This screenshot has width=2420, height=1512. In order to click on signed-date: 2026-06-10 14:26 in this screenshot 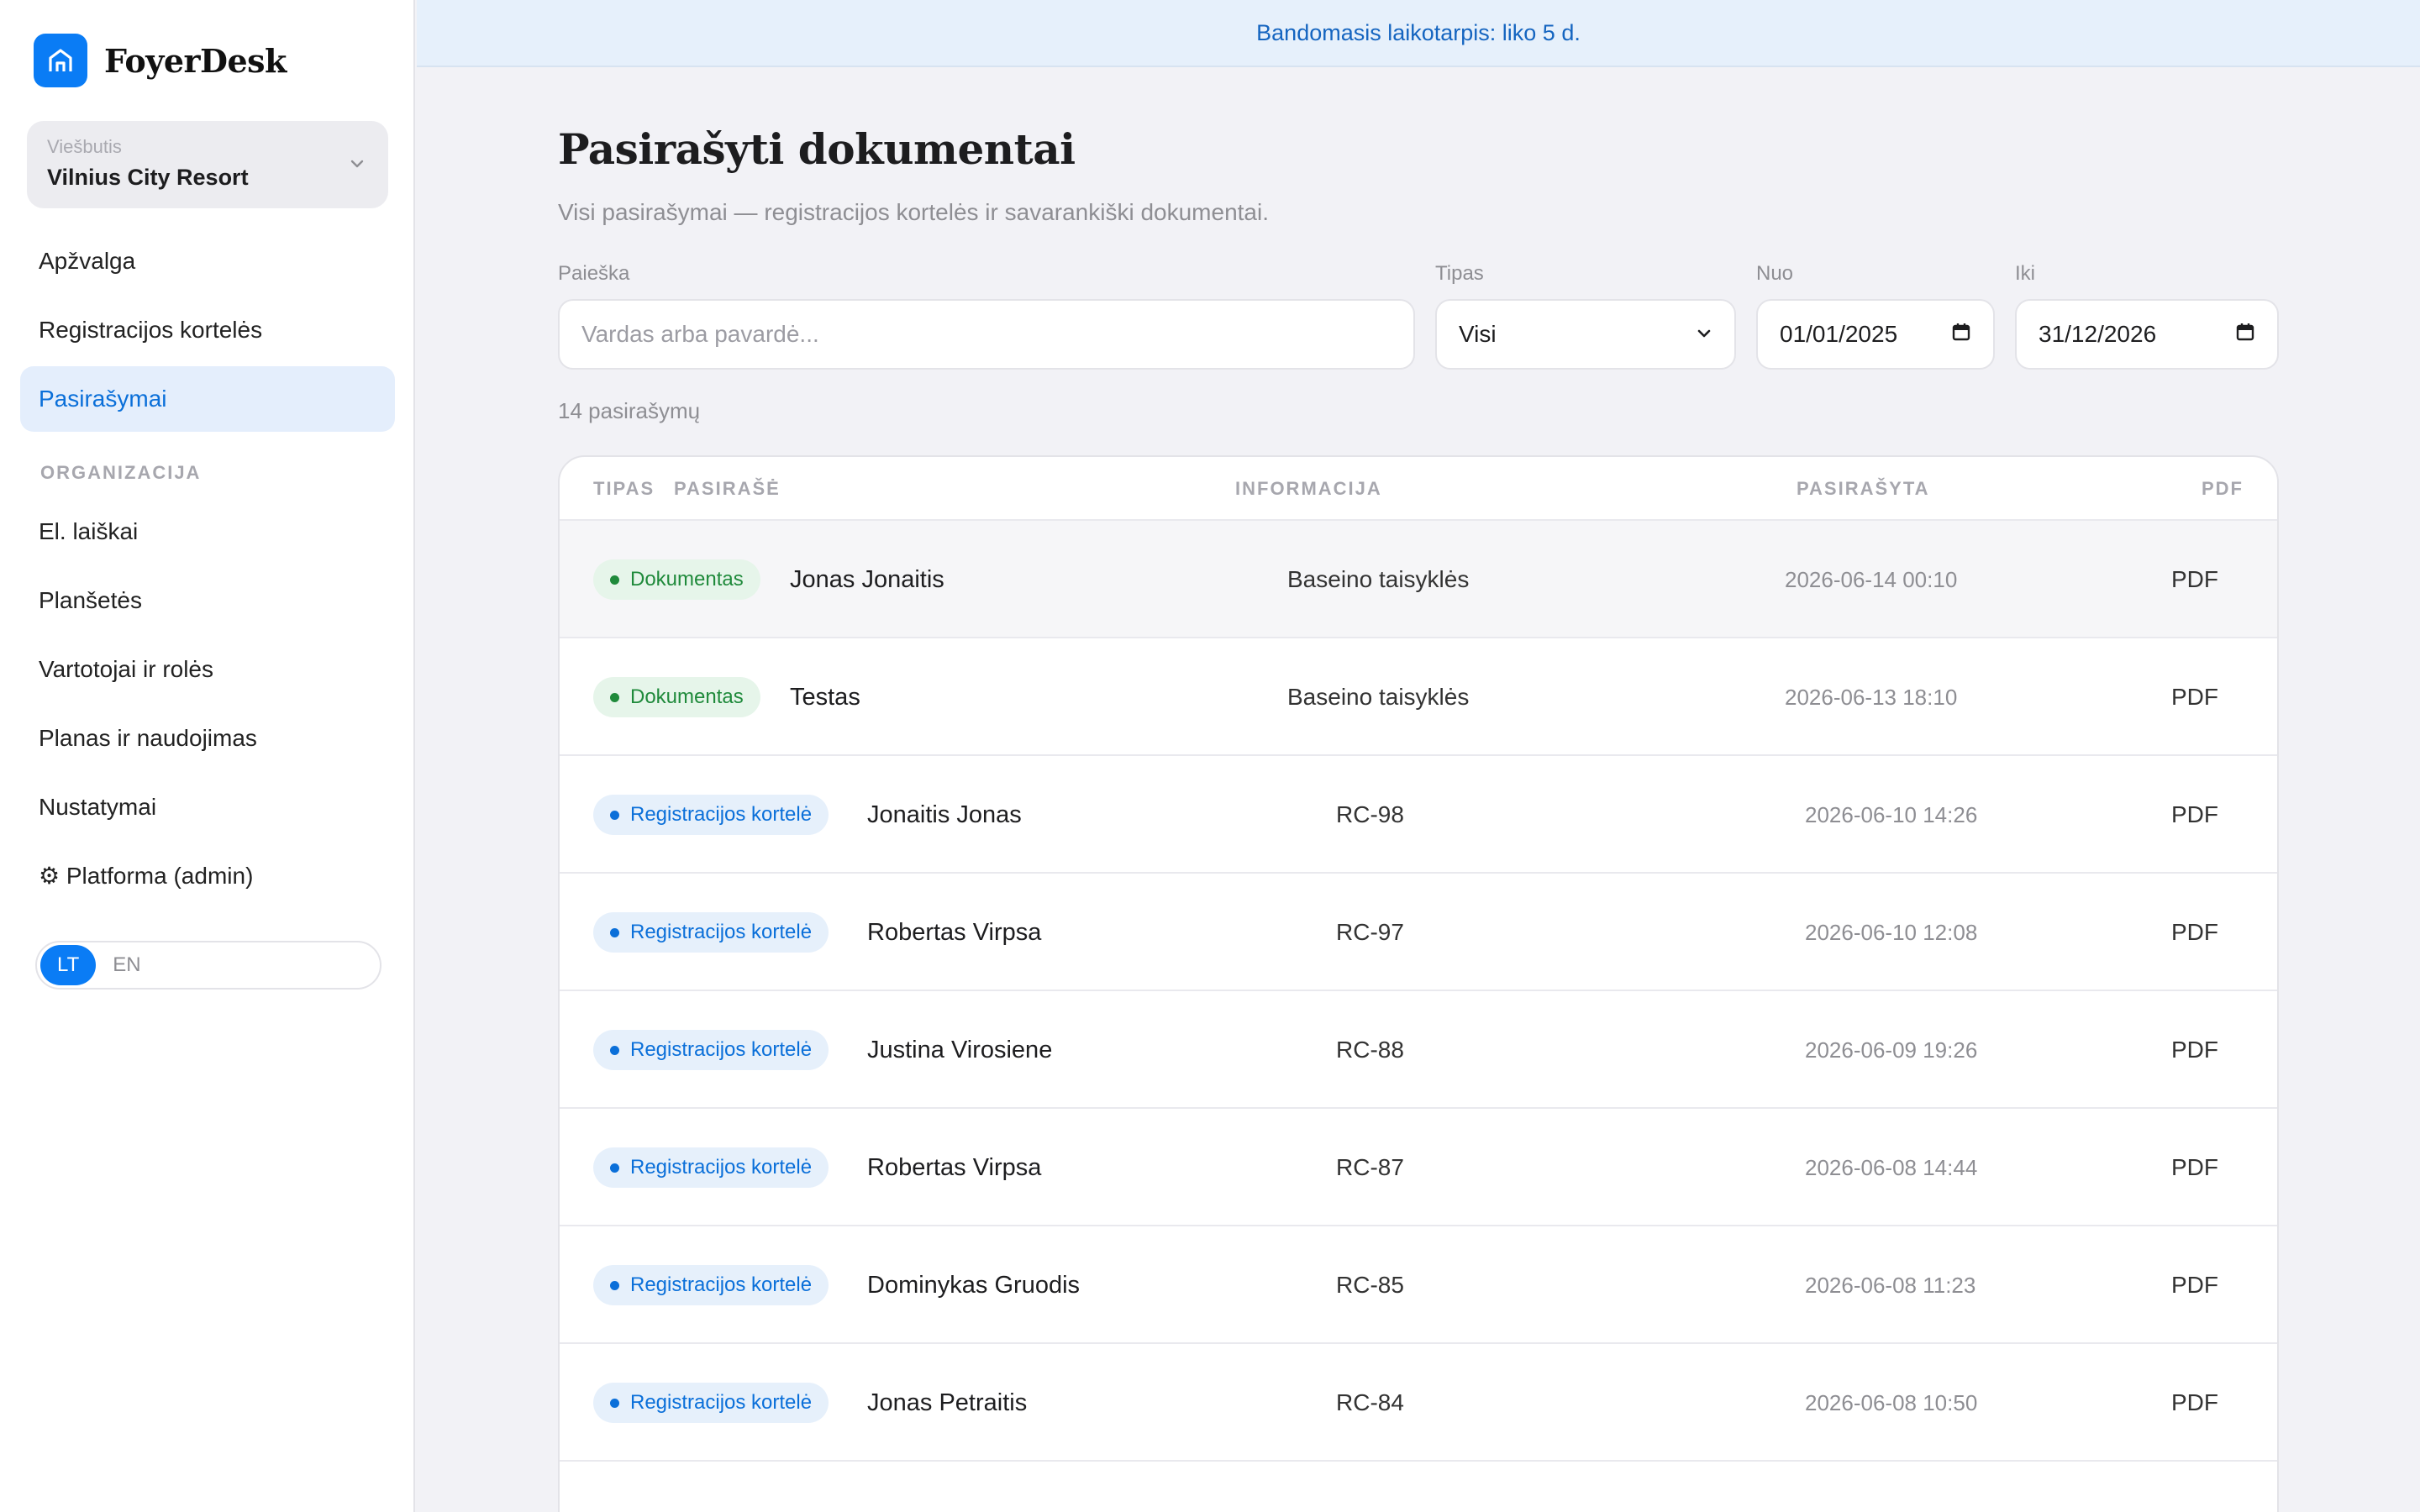, I will do `click(1891, 814)`.